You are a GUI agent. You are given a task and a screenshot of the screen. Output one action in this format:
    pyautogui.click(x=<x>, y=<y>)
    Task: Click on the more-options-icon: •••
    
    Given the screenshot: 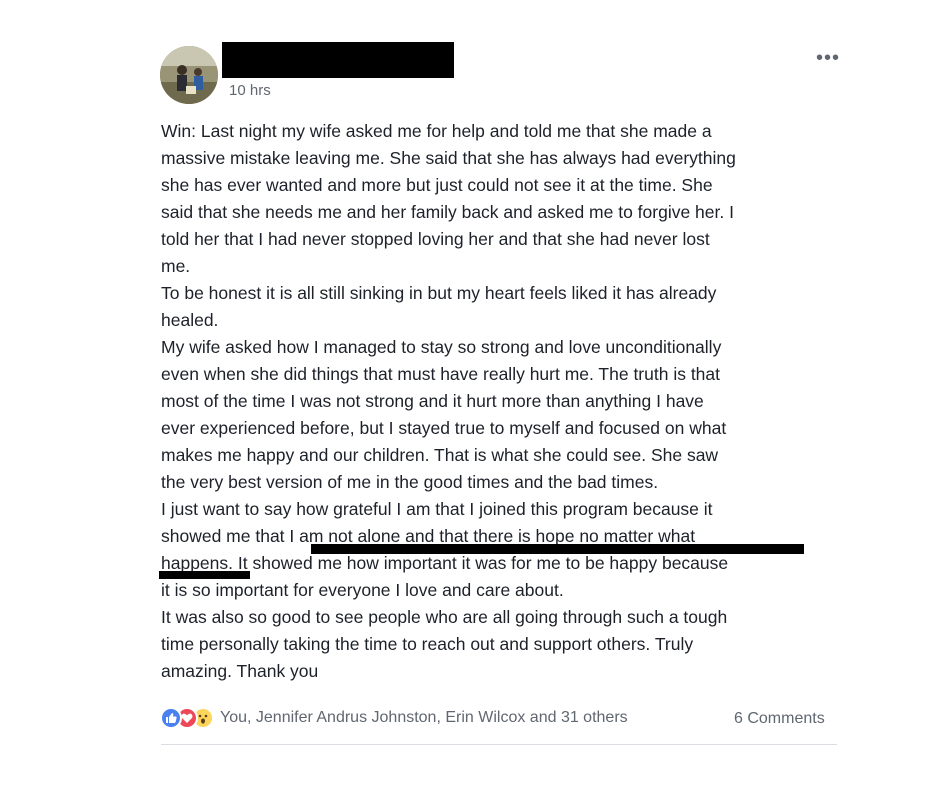 What is the action you would take?
    pyautogui.click(x=828, y=58)
    